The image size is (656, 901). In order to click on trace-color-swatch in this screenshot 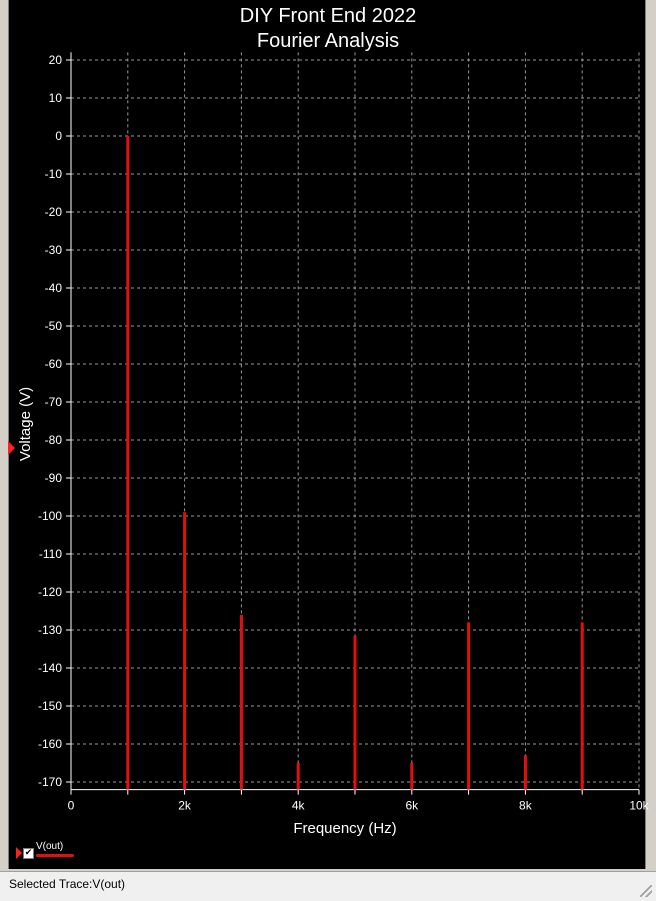, I will do `click(55, 855)`.